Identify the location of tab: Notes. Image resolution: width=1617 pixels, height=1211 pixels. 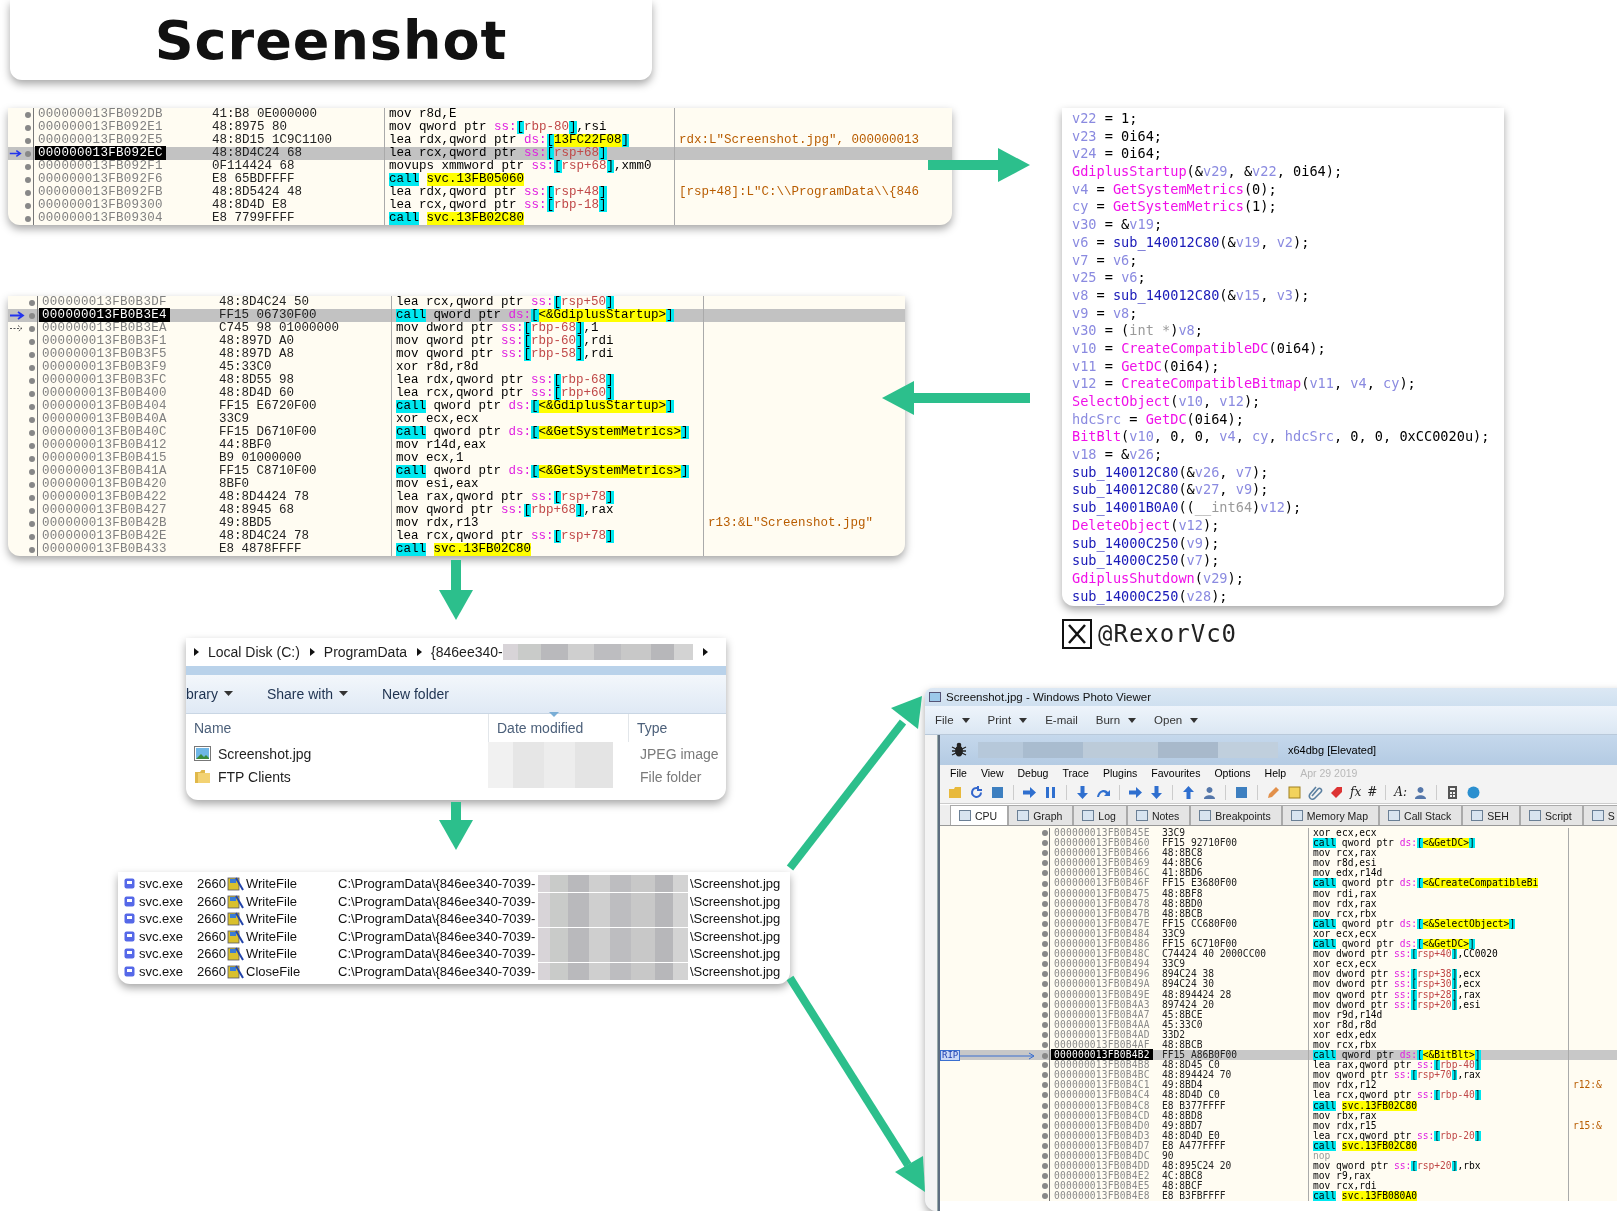
(1158, 815).